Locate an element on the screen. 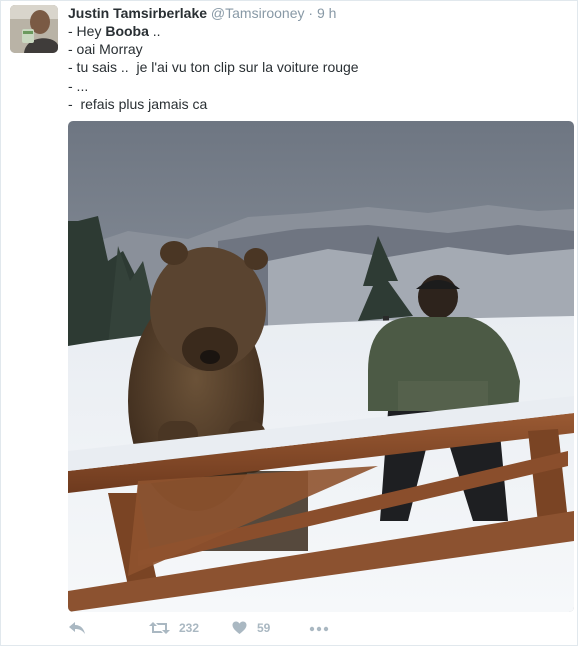 This screenshot has width=578, height=646. tweet-line-1-bold: Booba is located at coordinates (127, 31).